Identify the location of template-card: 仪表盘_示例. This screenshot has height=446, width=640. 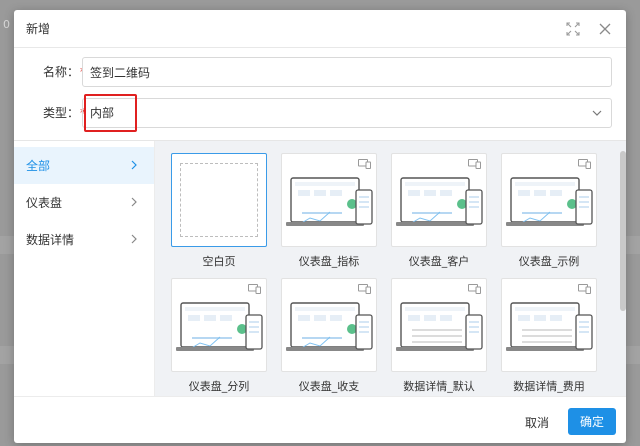
(549, 211).